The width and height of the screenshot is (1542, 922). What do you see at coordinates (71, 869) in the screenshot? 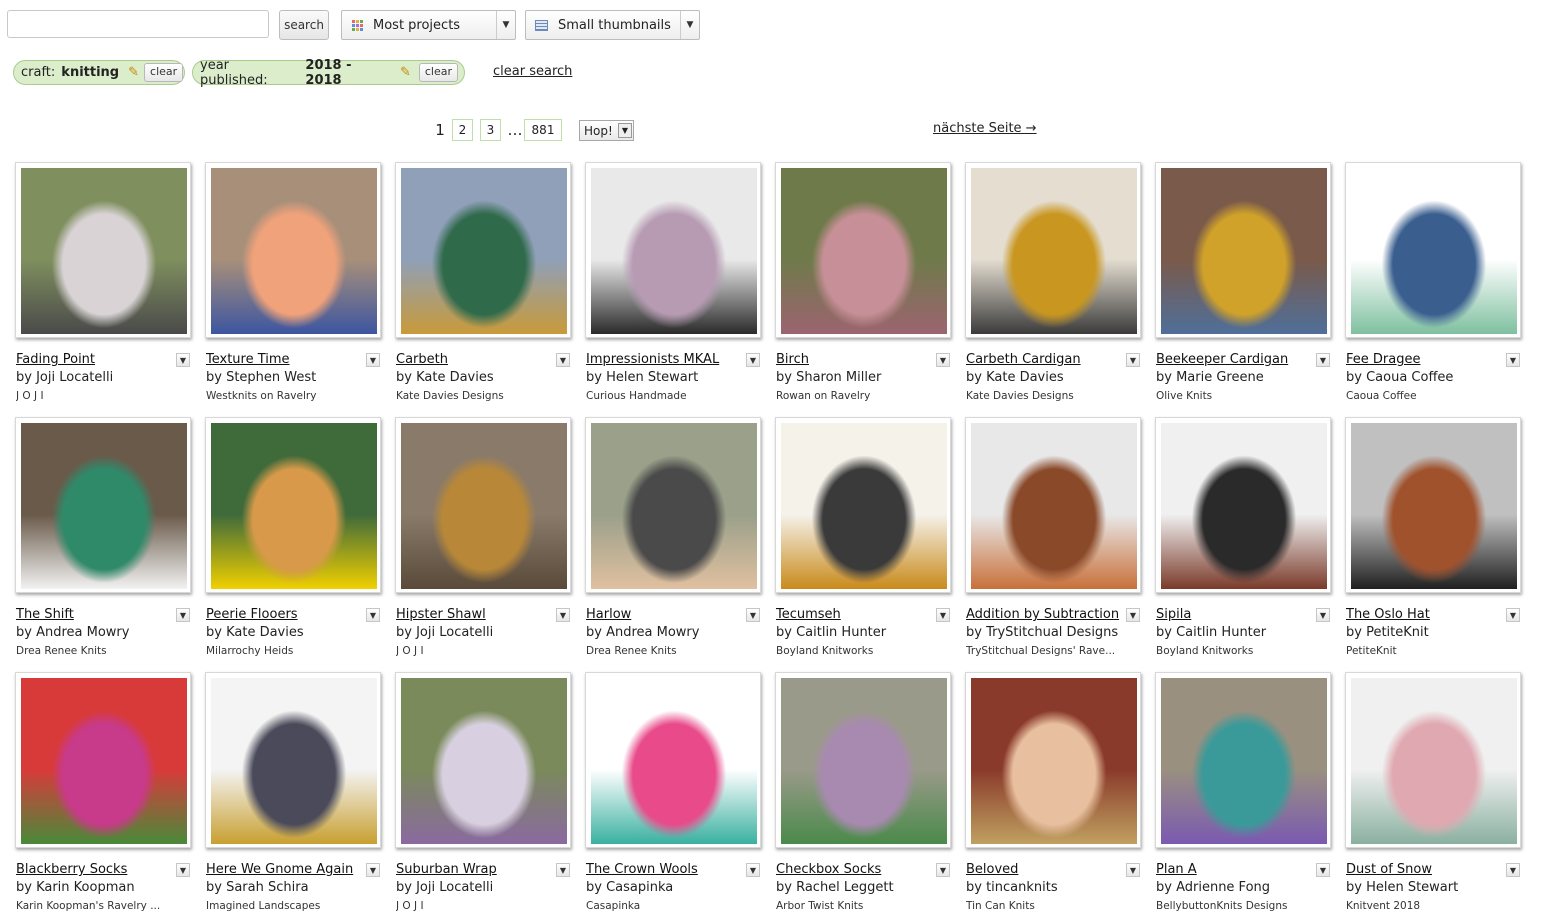
I see `pattern-name-link: Blackberry Socks` at bounding box center [71, 869].